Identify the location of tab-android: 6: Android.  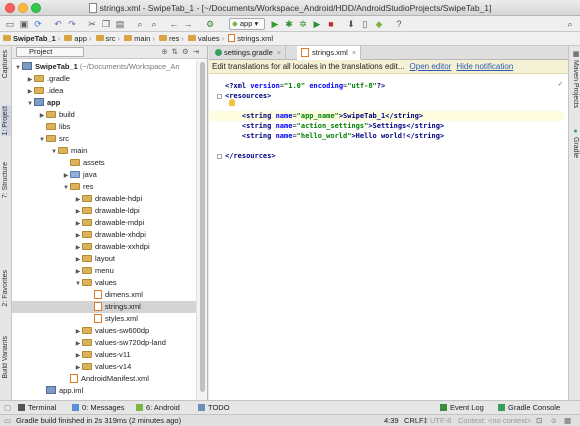
(158, 407).